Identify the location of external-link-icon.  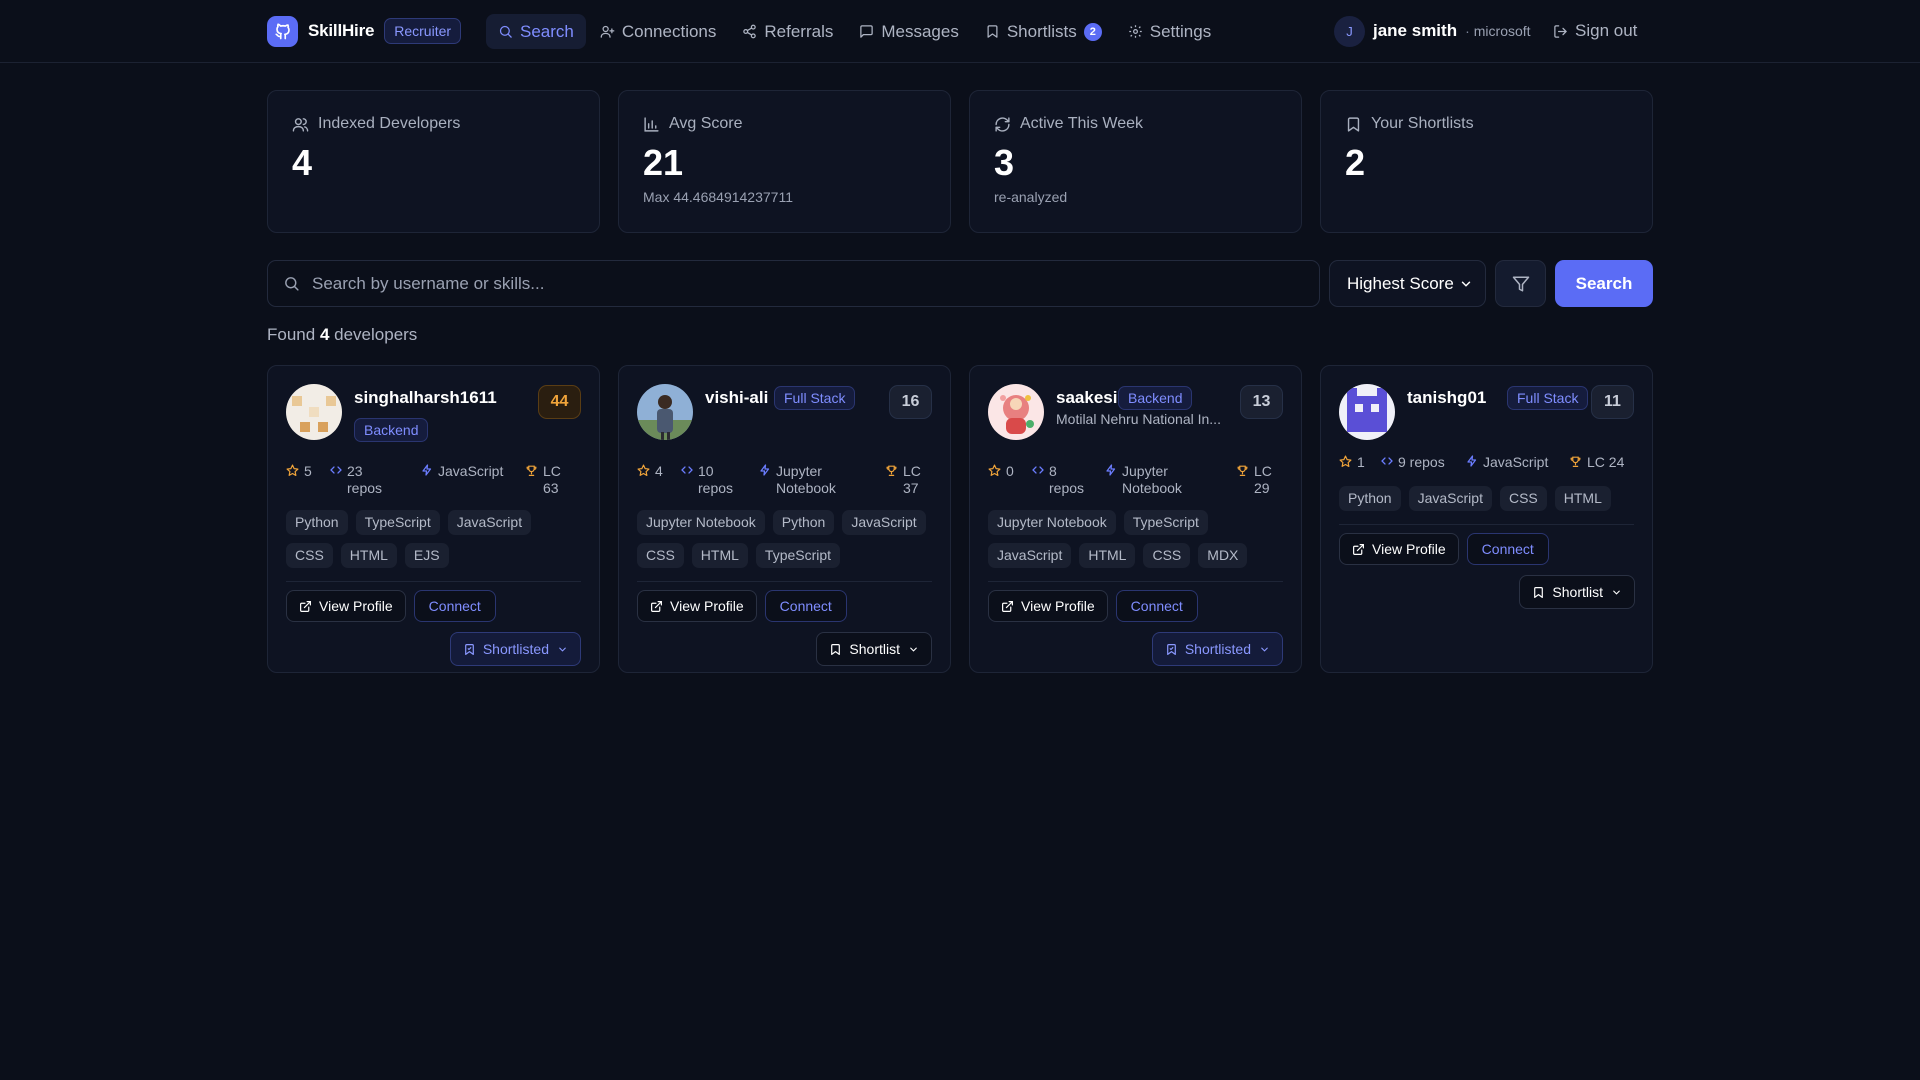
(656, 606).